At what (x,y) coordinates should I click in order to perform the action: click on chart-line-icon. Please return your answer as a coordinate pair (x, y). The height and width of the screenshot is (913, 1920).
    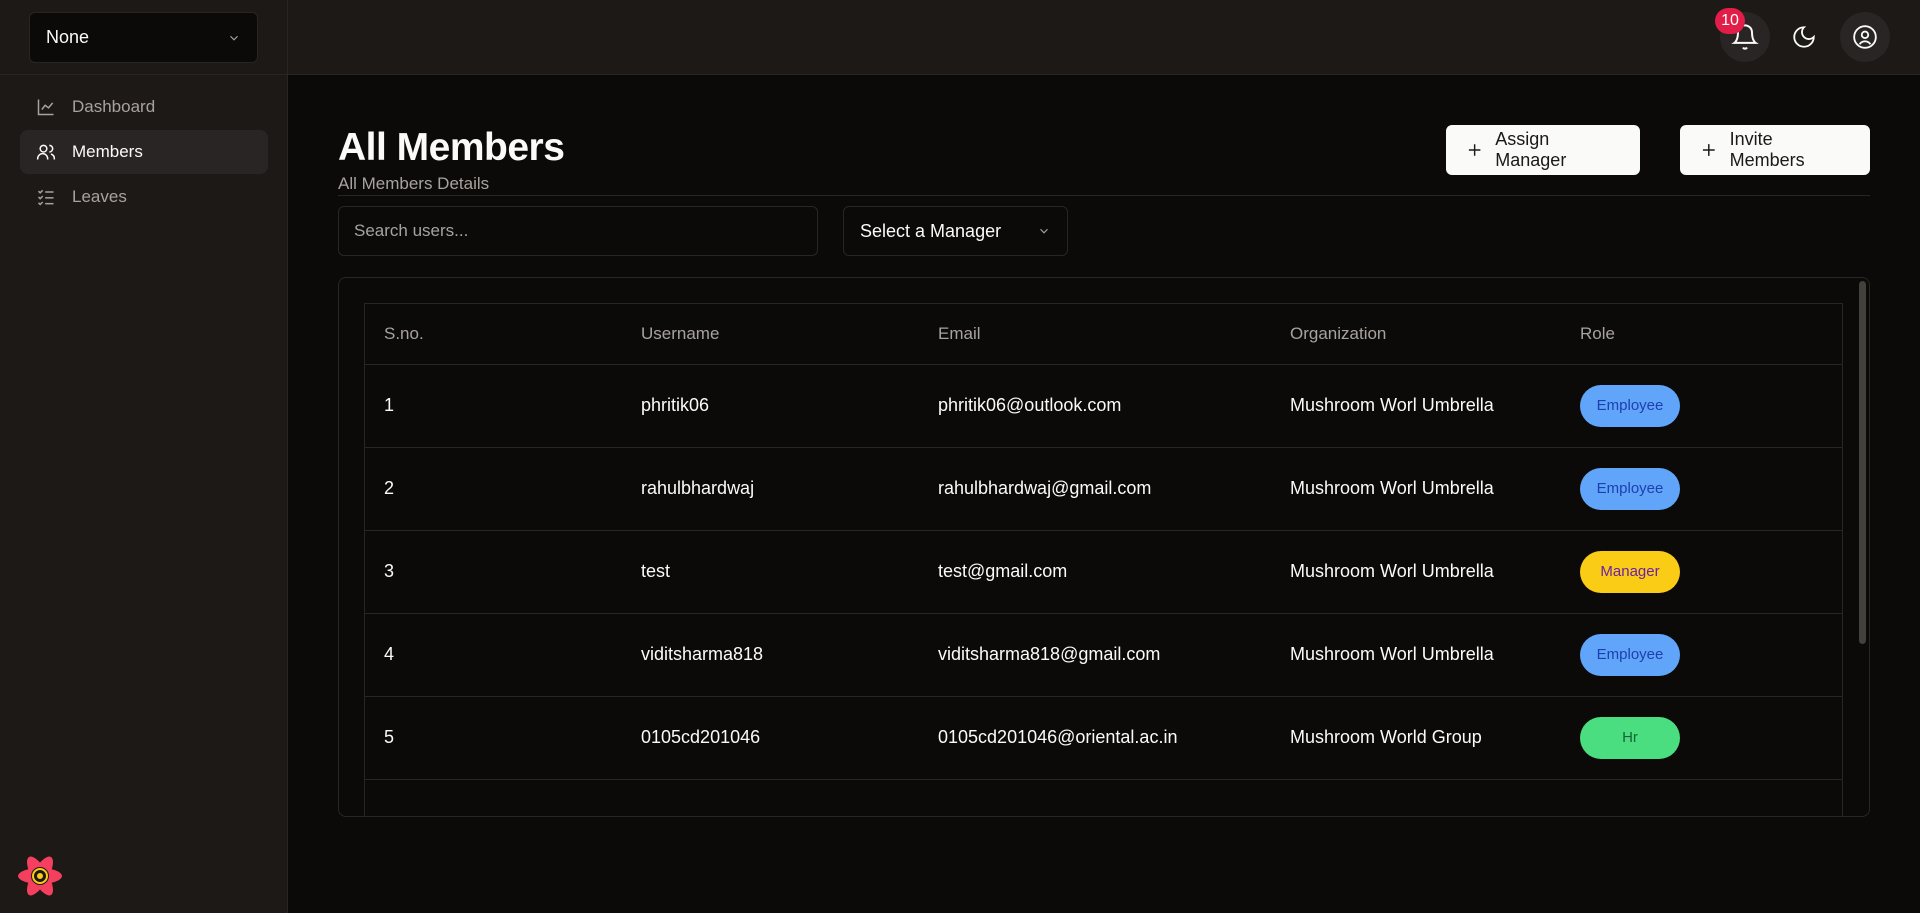
    Looking at the image, I should click on (45, 107).